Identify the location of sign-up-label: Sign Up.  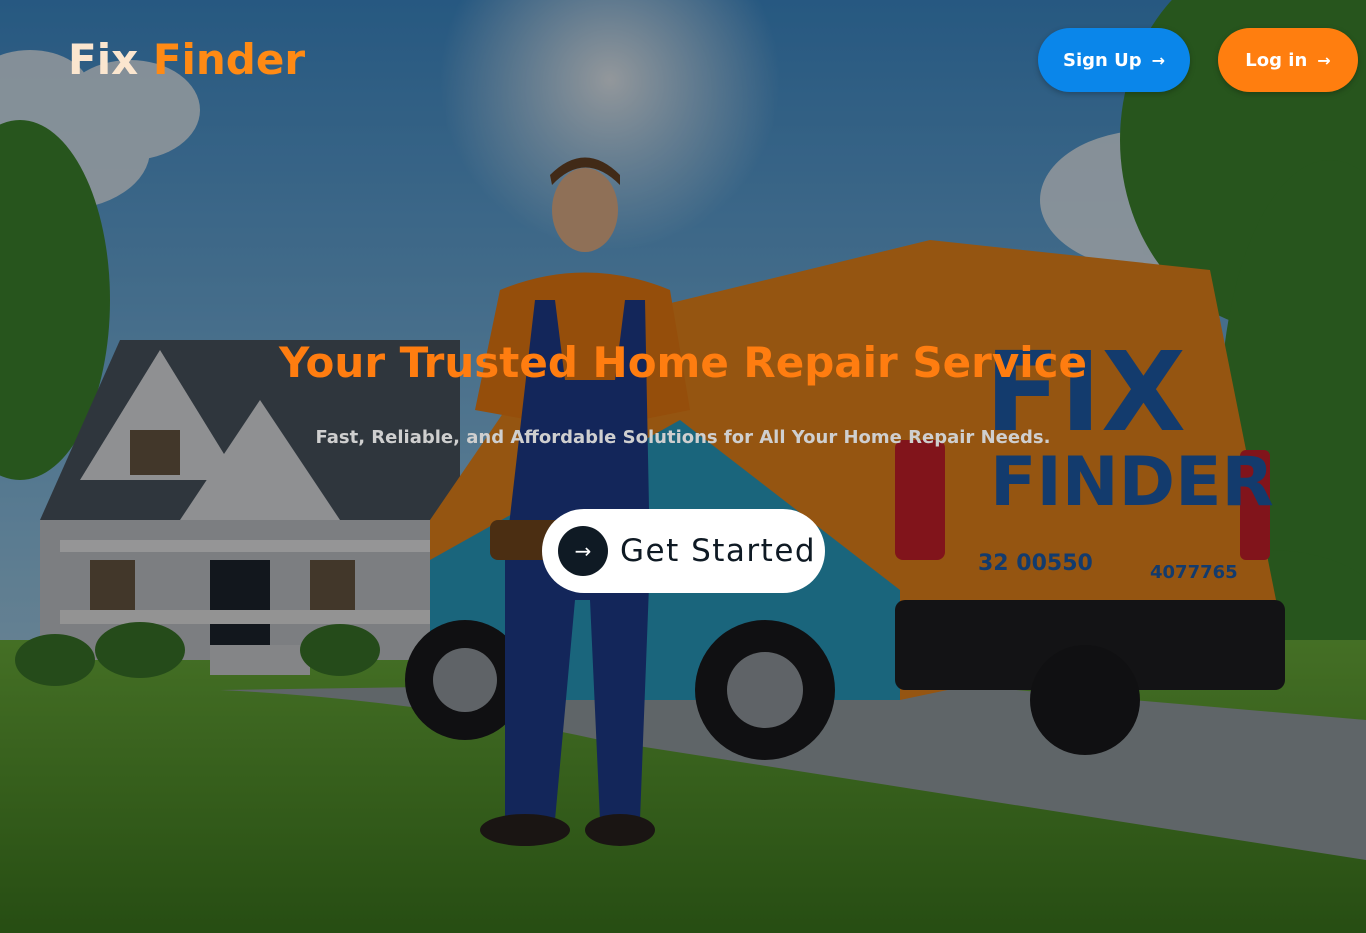
(1102, 60).